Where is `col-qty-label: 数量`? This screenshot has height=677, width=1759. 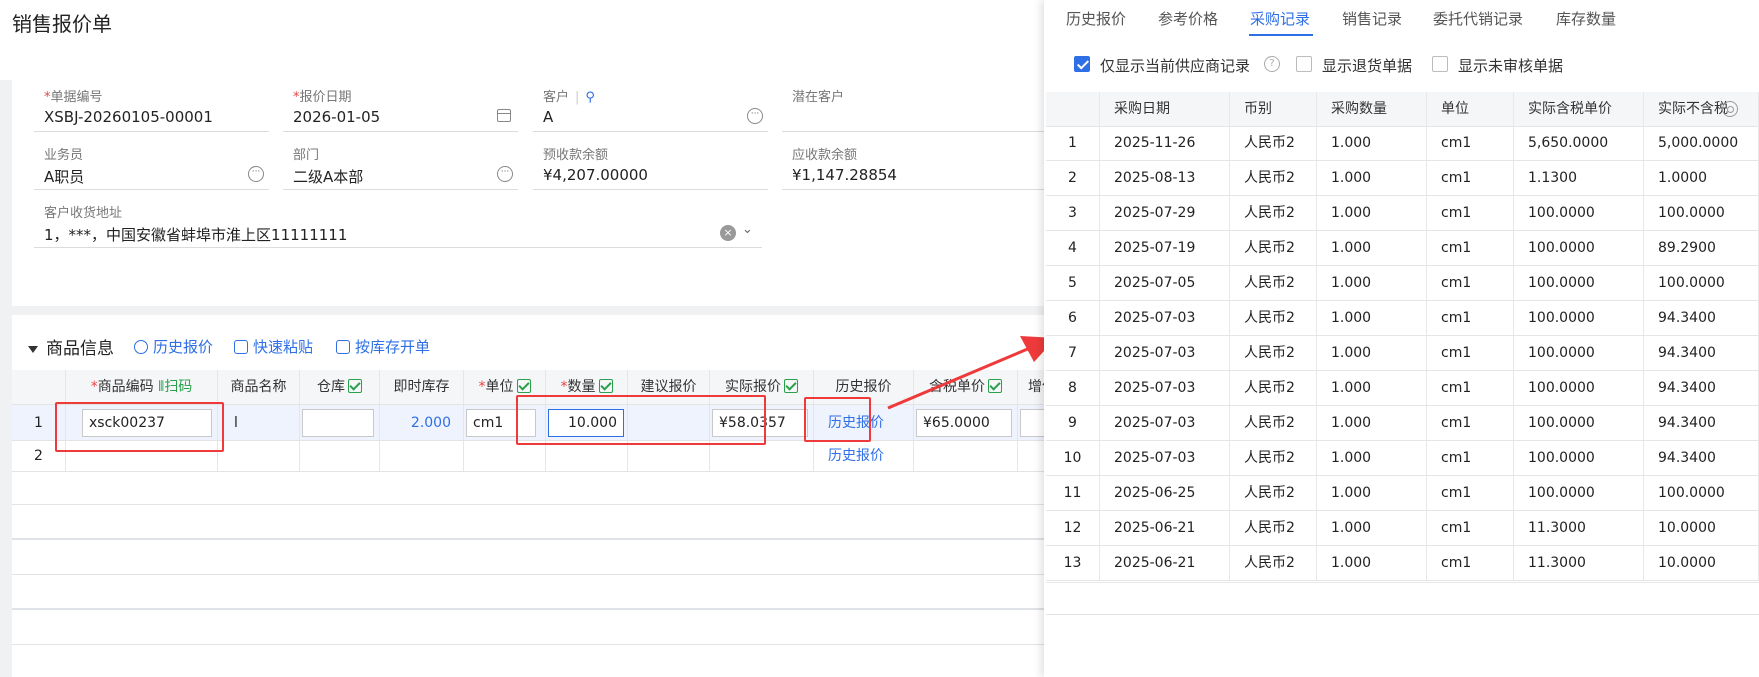
col-qty-label: 数量 is located at coordinates (581, 387).